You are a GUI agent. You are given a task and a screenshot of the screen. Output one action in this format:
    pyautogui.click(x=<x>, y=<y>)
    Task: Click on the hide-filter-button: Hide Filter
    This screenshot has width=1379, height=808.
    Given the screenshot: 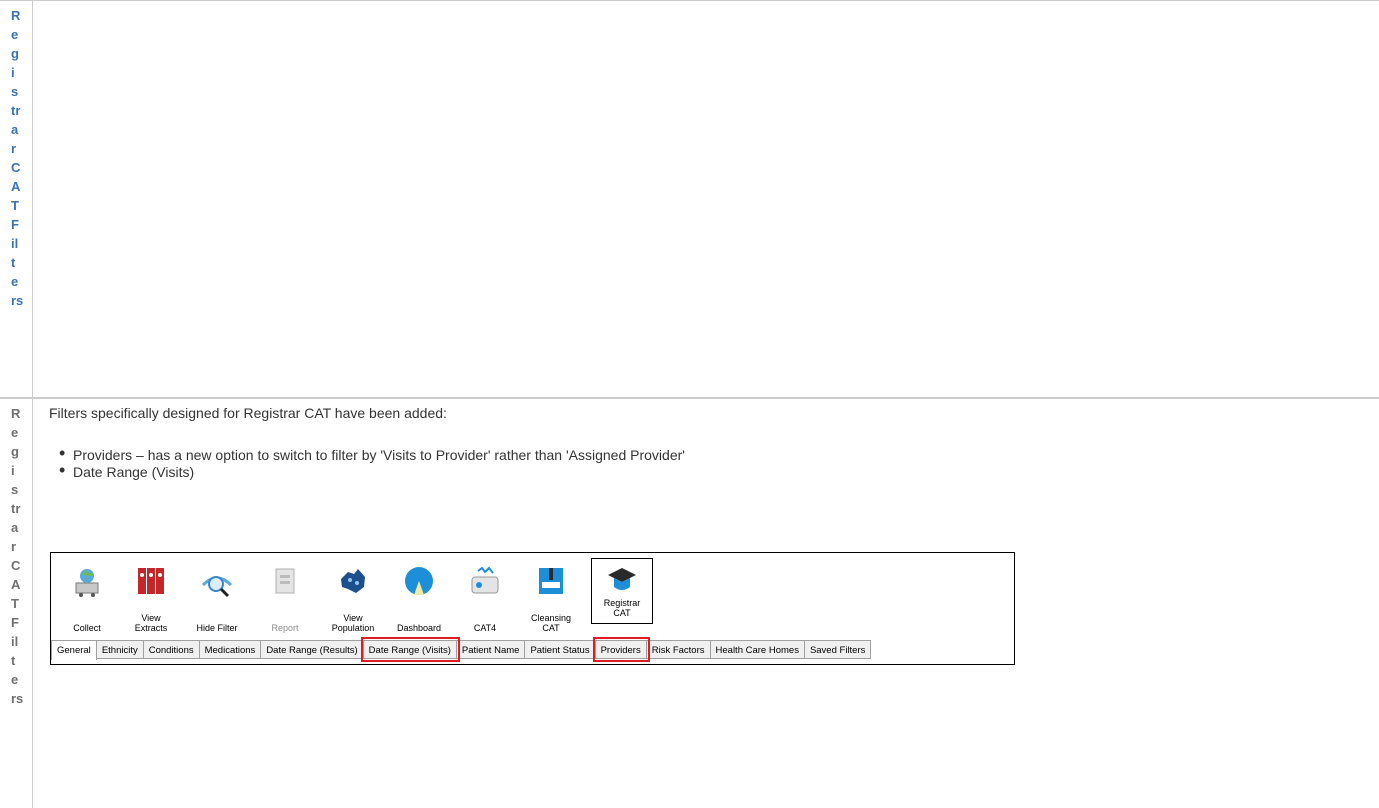 What is the action you would take?
    pyautogui.click(x=217, y=601)
    